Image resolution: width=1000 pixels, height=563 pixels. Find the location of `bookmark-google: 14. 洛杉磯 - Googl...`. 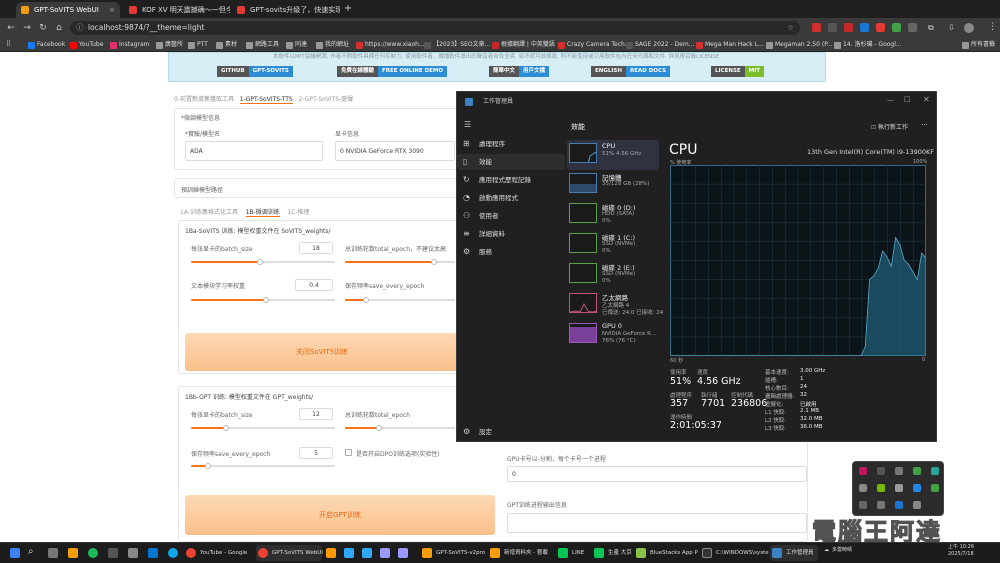

bookmark-google: 14. 洛杉磯 - Googl... is located at coordinates (868, 45).